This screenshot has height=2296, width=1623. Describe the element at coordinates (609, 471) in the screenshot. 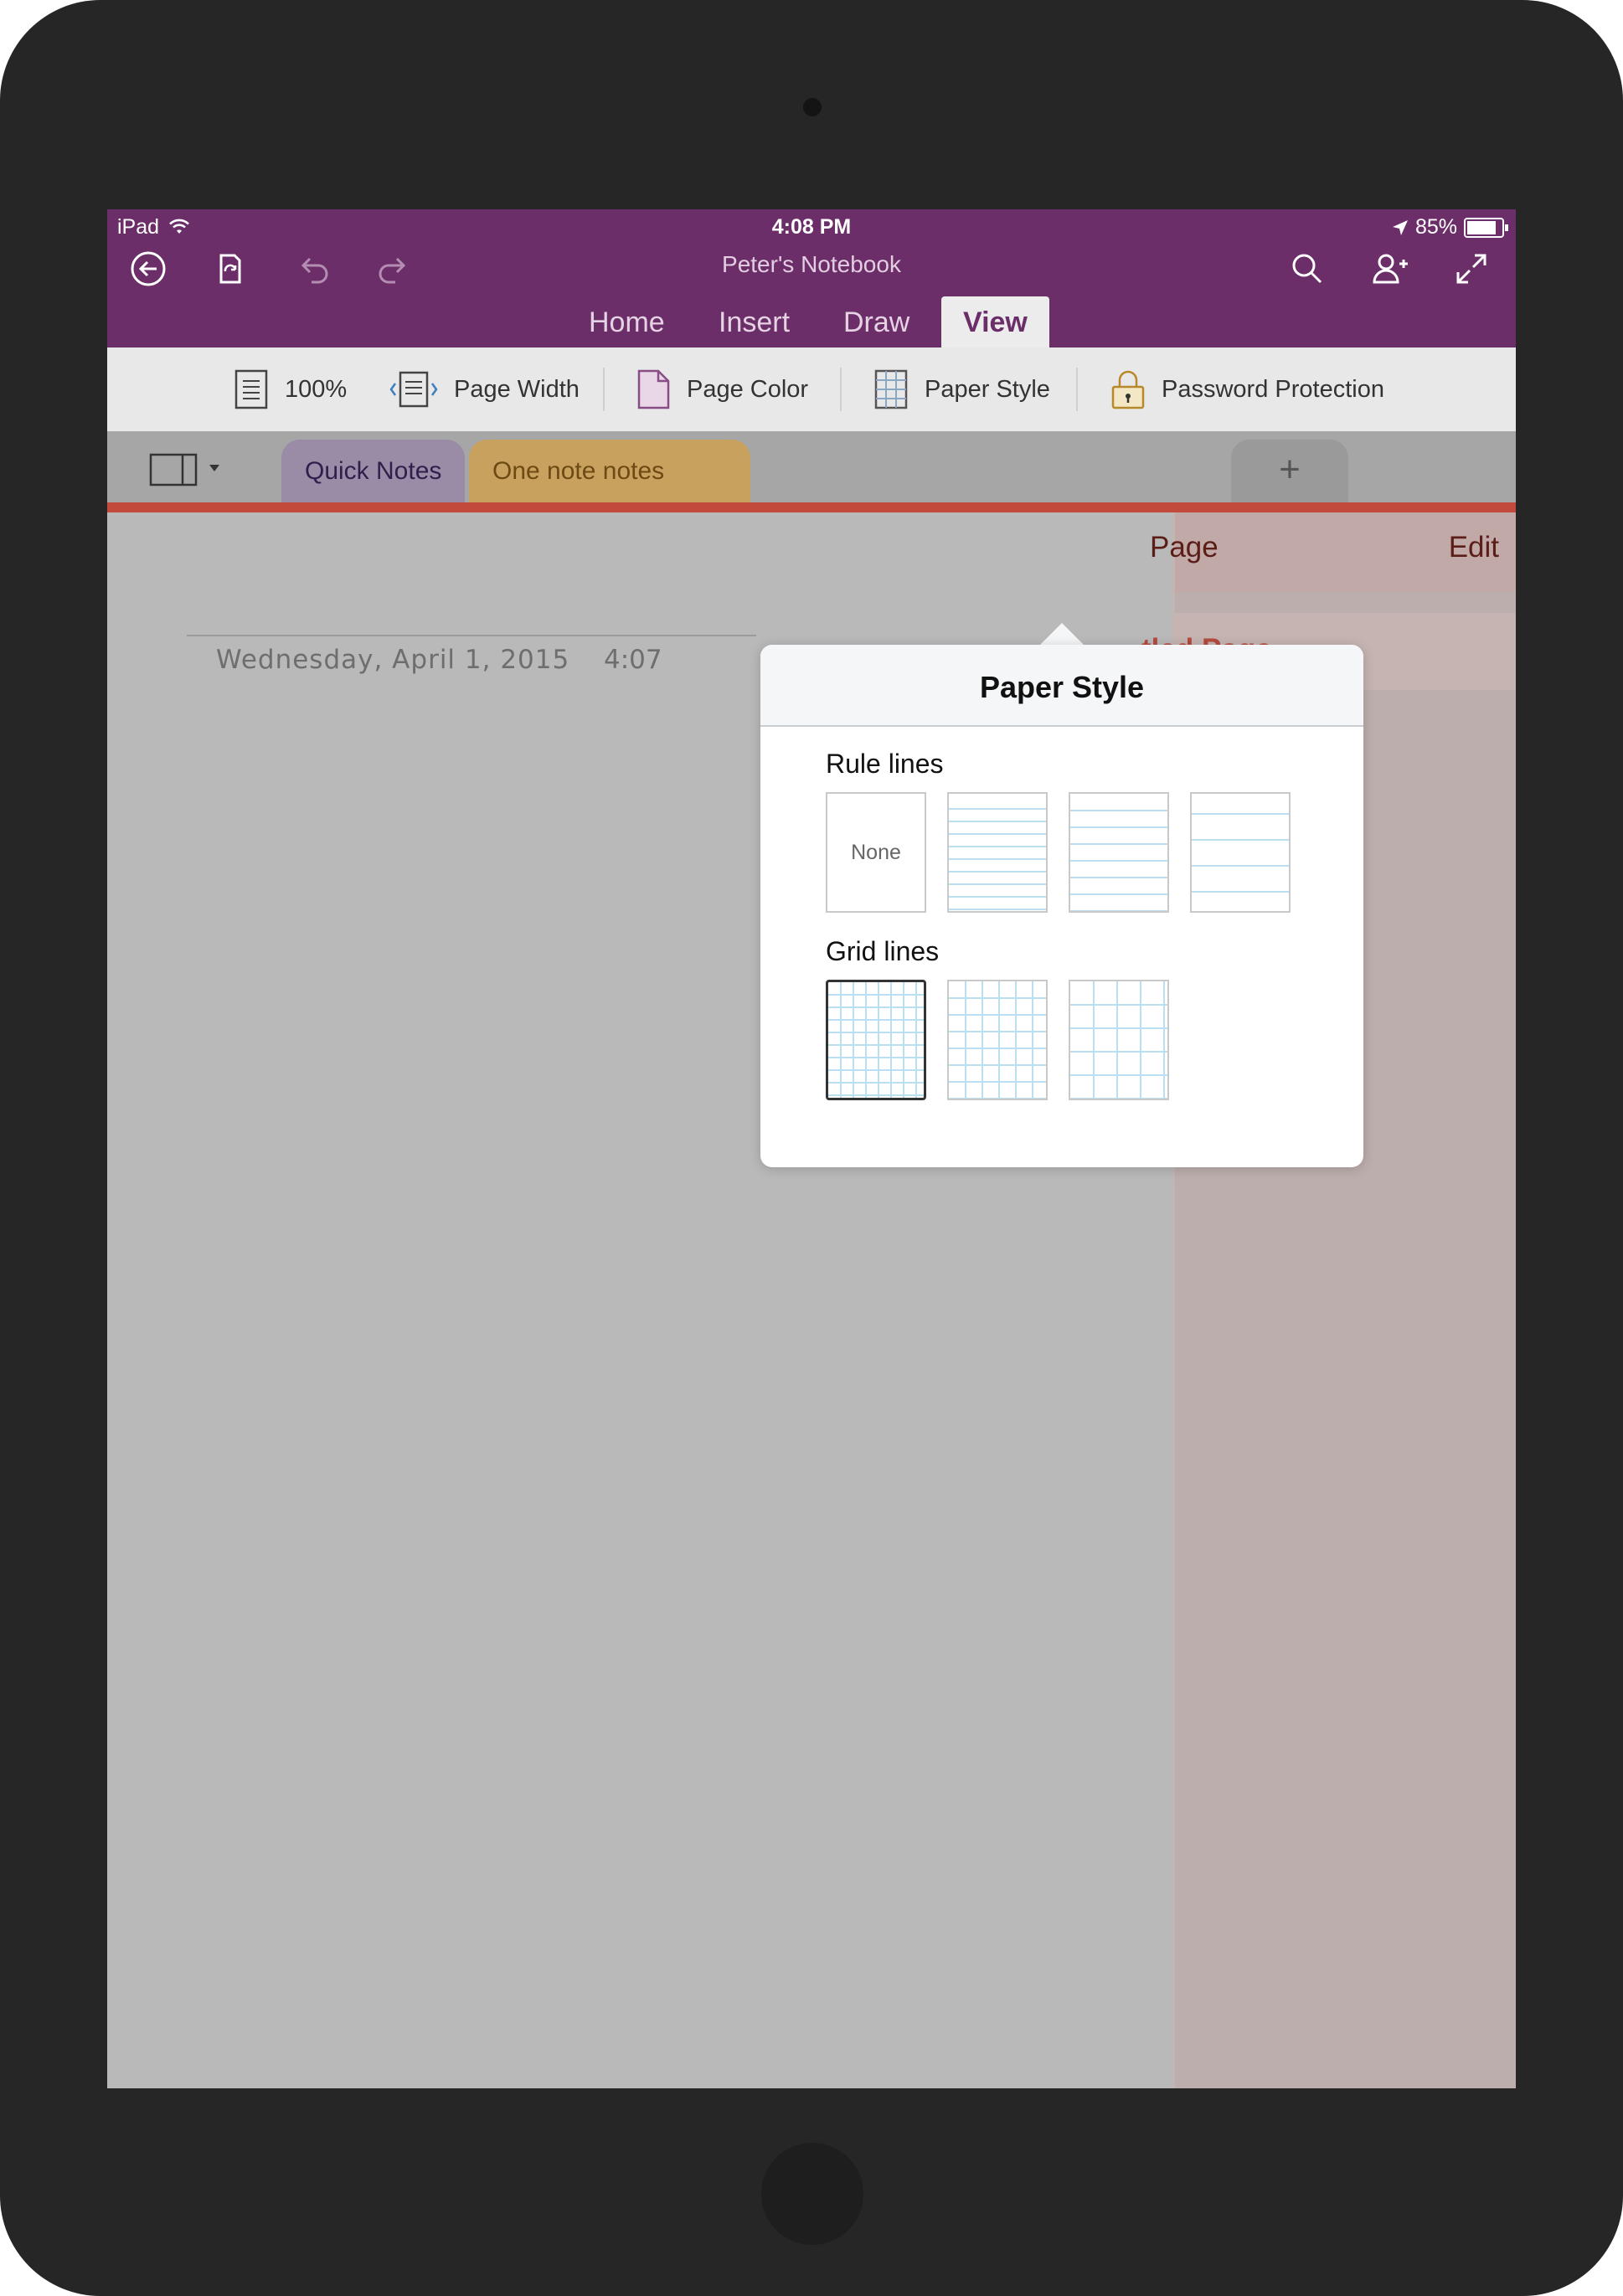

I see `section-tab-one-note-notes: One note notes` at that location.